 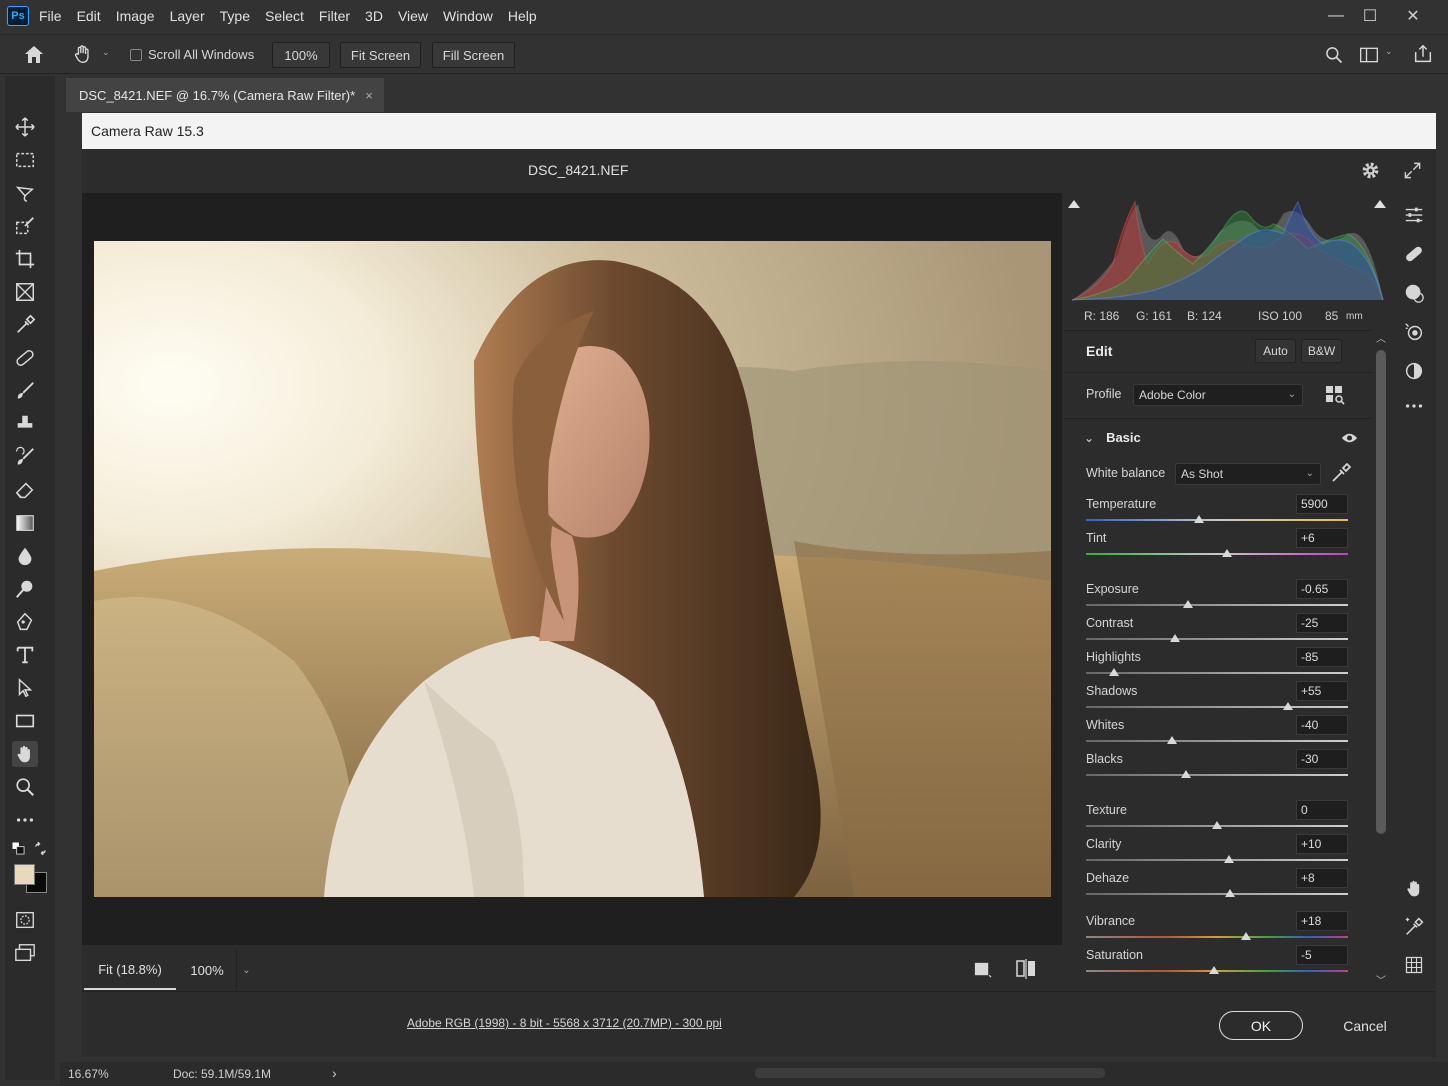 What do you see at coordinates (1322, 657) in the screenshot?
I see `slider-value-highlights: -85` at bounding box center [1322, 657].